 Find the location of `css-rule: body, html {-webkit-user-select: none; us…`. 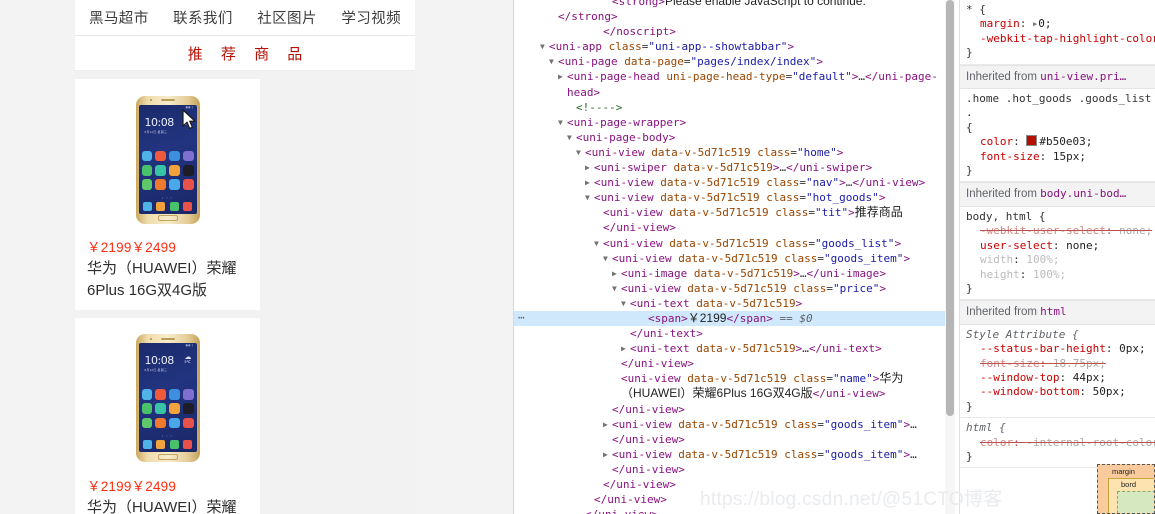

css-rule: body, html {-webkit-user-select: none; us… is located at coordinates (1057, 254).